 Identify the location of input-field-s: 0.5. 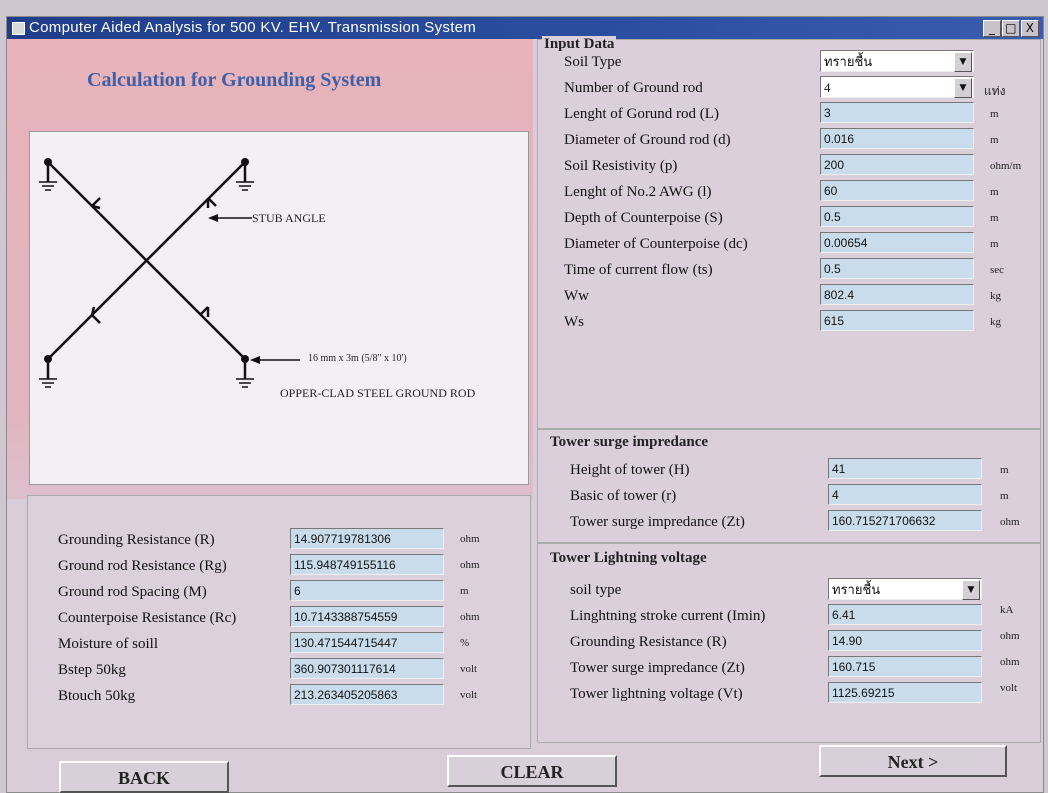
(897, 216).